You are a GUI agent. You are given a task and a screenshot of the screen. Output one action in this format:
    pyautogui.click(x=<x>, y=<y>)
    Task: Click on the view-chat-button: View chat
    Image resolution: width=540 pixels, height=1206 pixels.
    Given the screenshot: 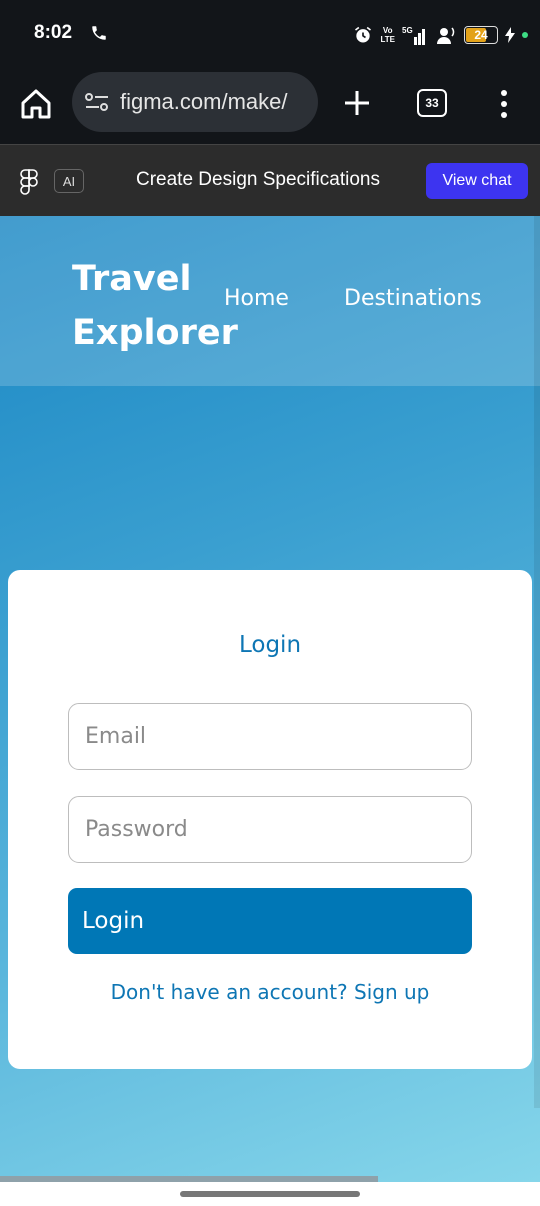 What is the action you would take?
    pyautogui.click(x=477, y=181)
    